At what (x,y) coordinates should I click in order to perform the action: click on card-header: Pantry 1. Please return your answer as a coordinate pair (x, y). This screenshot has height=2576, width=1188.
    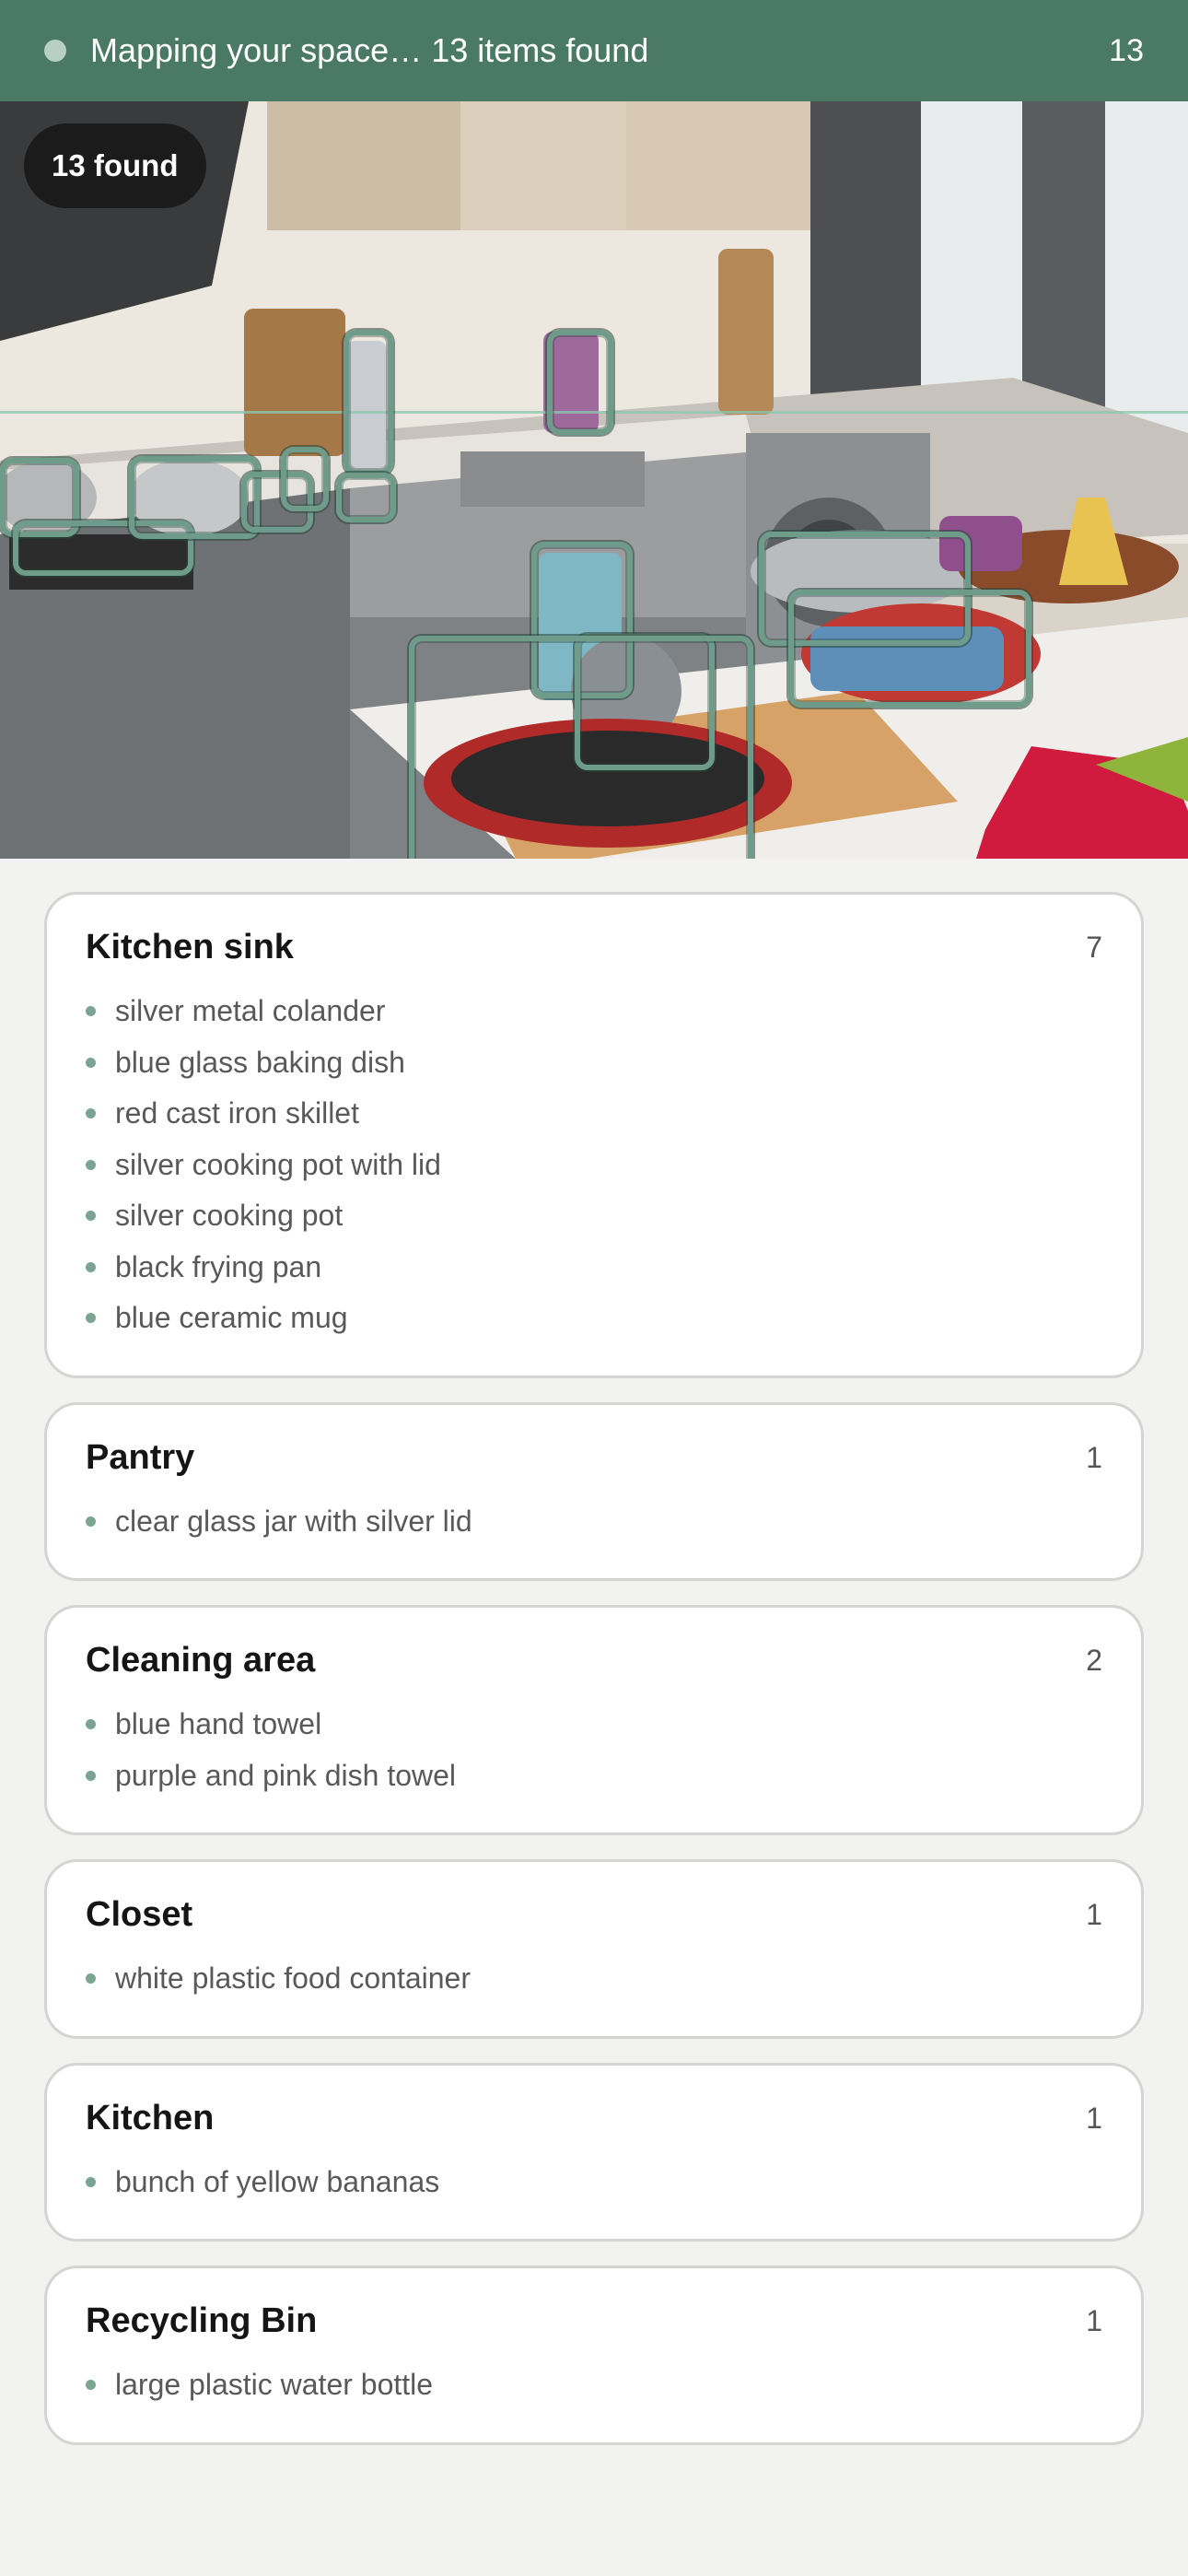
    Looking at the image, I should click on (594, 1458).